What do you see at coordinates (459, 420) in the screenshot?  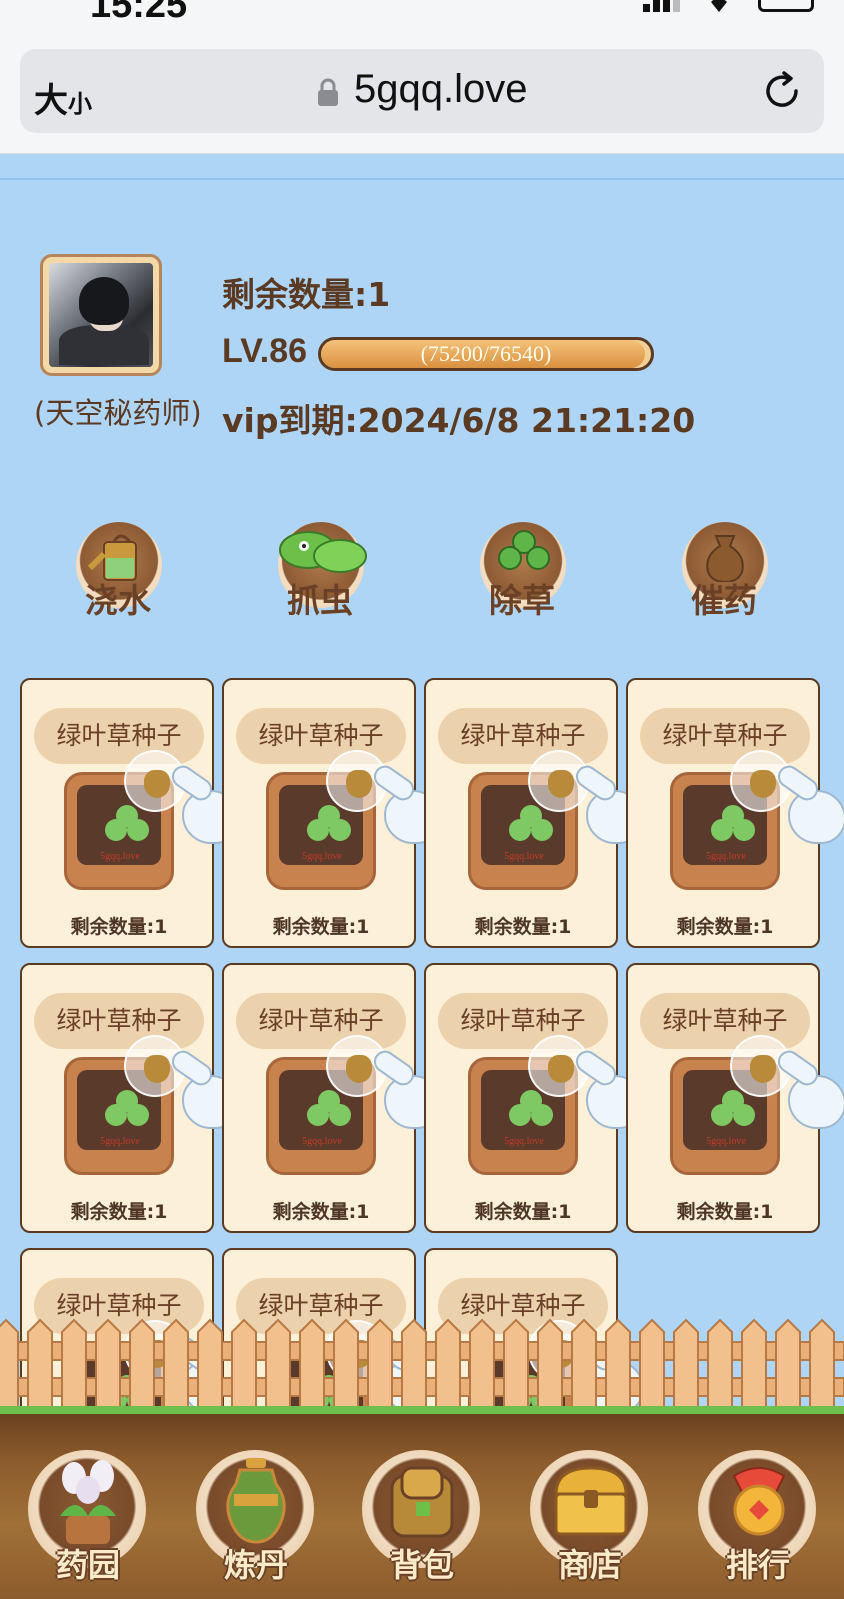 I see `vip-expiry: vip到期:2024/6/8 21:21:20` at bounding box center [459, 420].